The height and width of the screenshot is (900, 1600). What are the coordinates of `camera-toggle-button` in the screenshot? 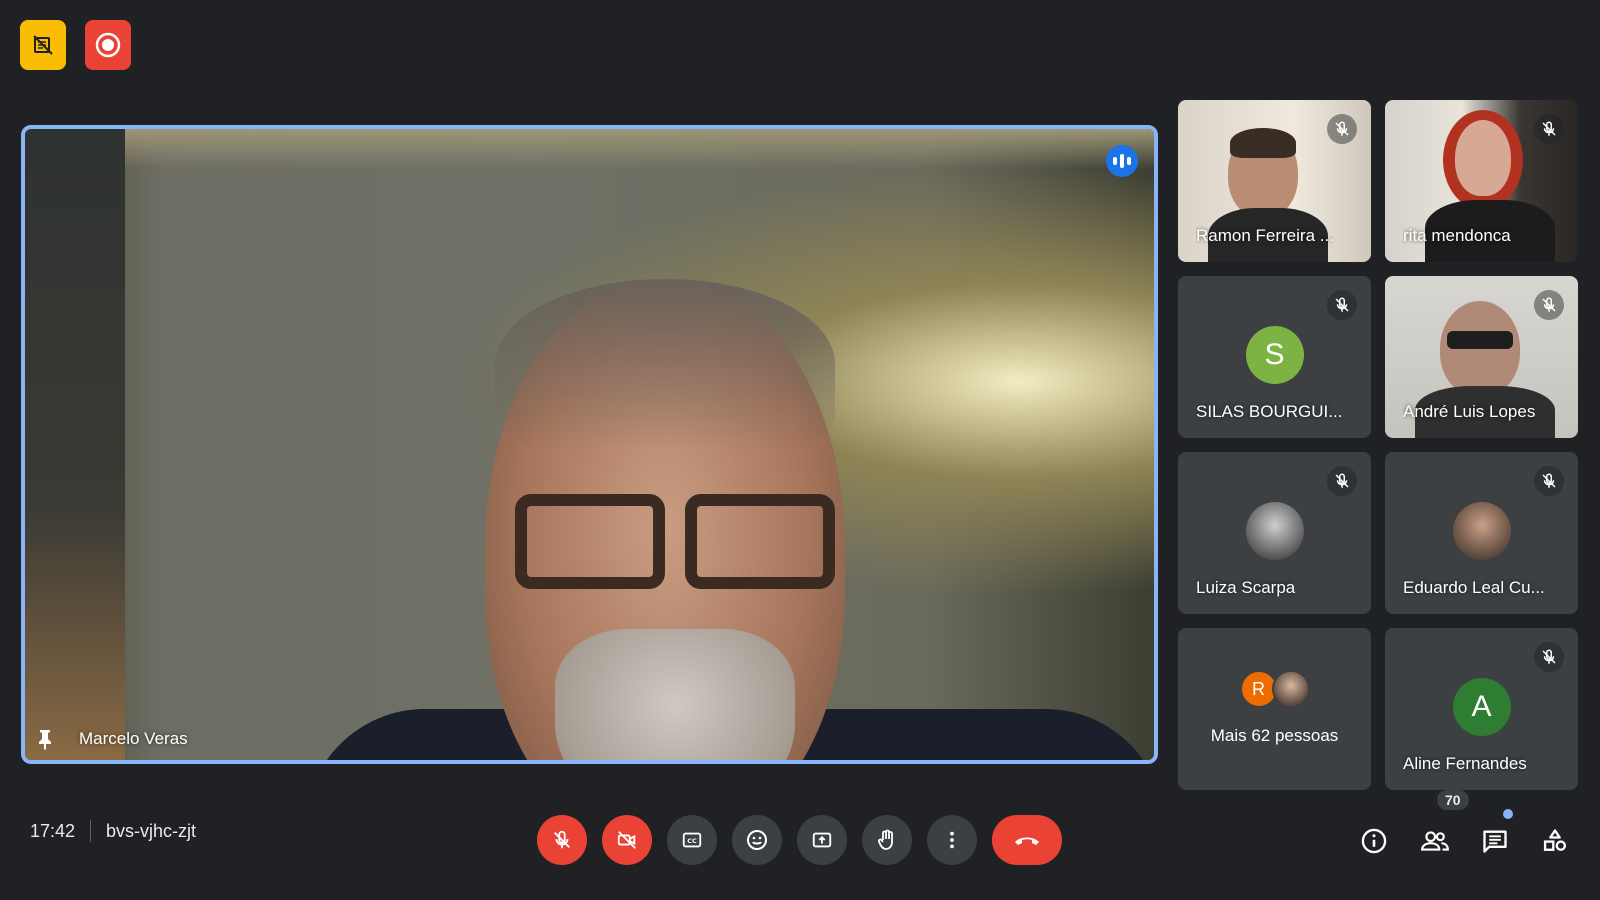 It's located at (627, 840).